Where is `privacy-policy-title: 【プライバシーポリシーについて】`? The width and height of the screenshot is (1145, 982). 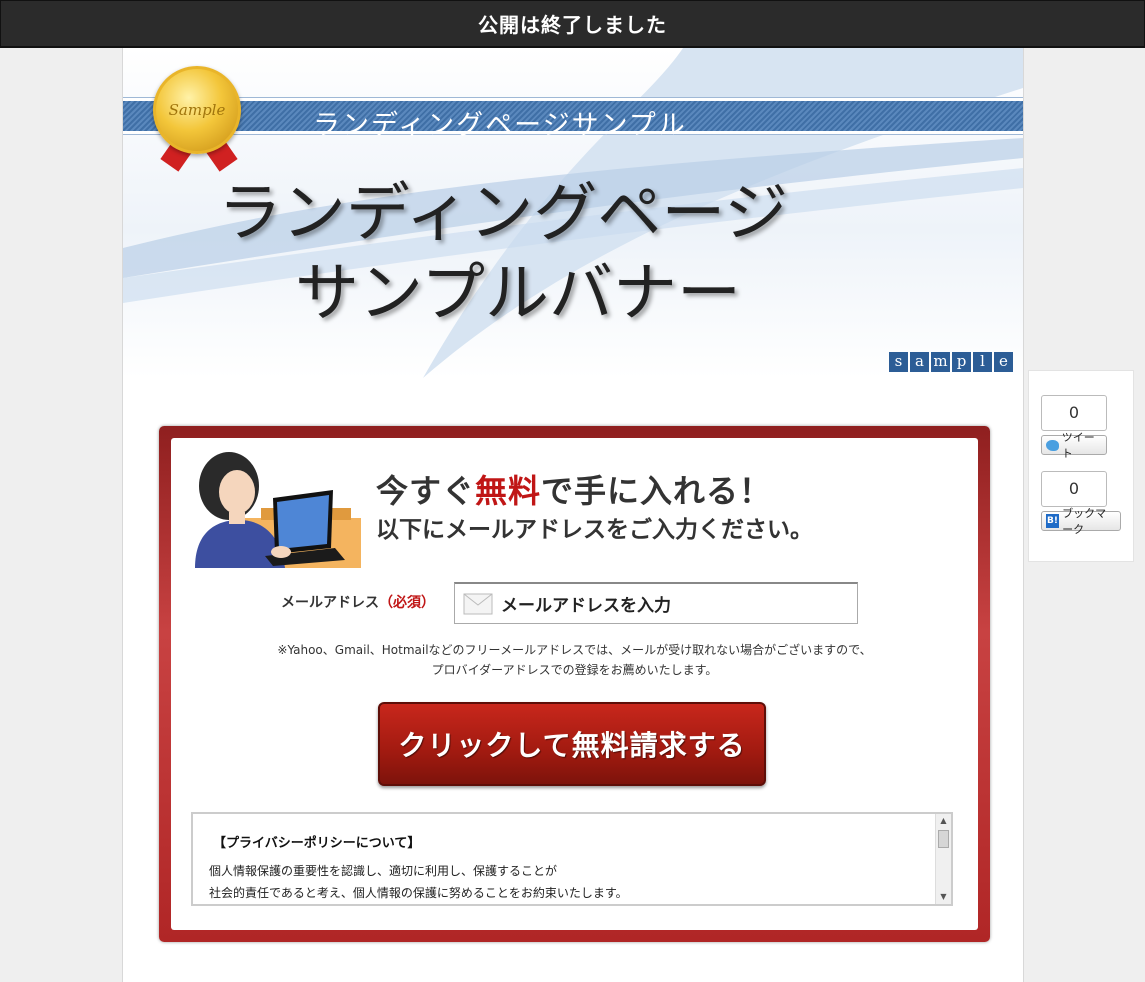
privacy-policy-title: 【プライバシーポリシーについて】 is located at coordinates (317, 843).